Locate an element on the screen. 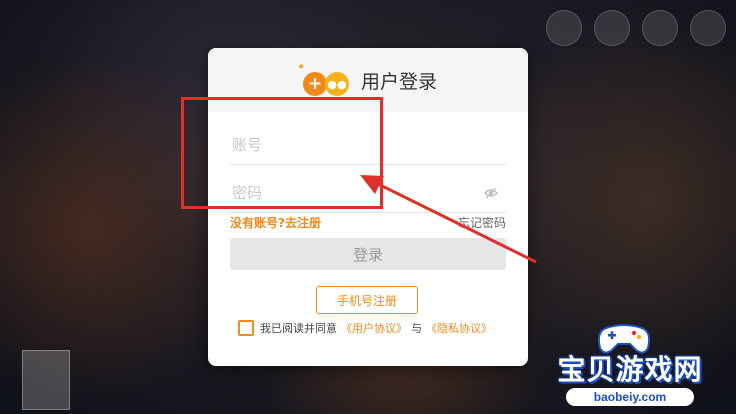 The width and height of the screenshot is (736, 414). age-rating-badge is located at coordinates (46, 380).